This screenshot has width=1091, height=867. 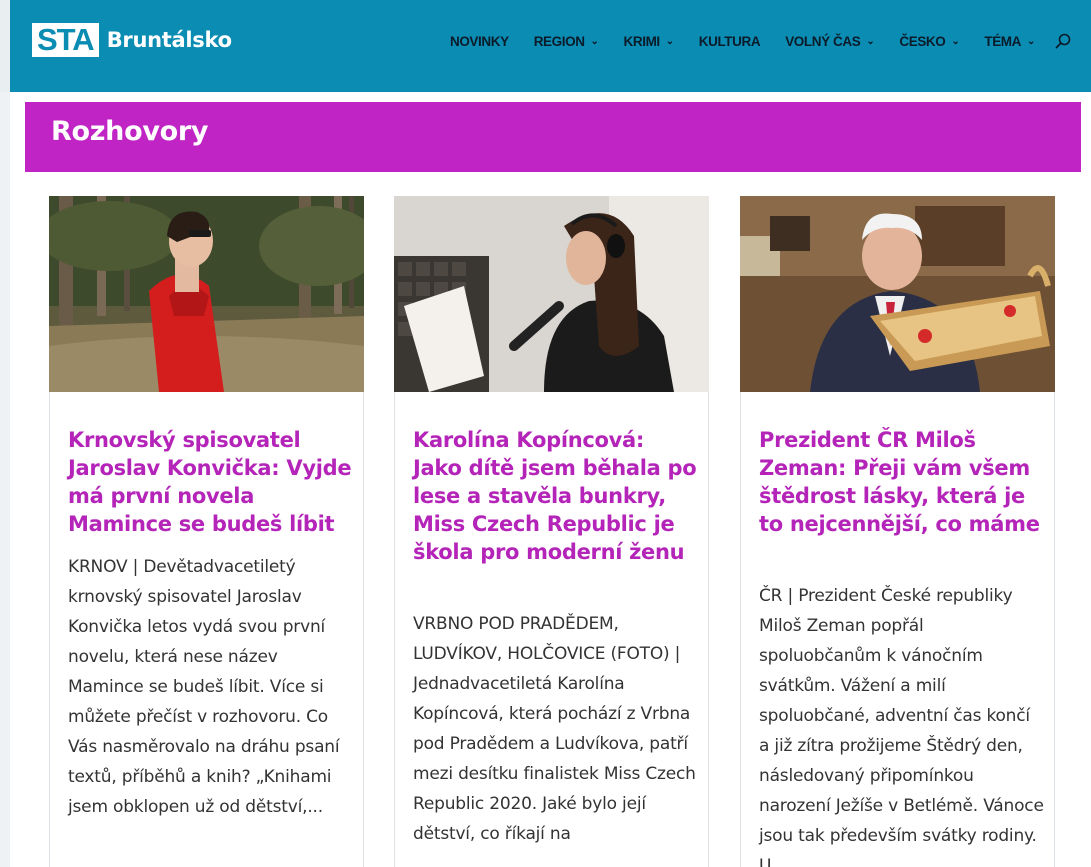 I want to click on nav-label: NOVINKY, so click(x=479, y=41).